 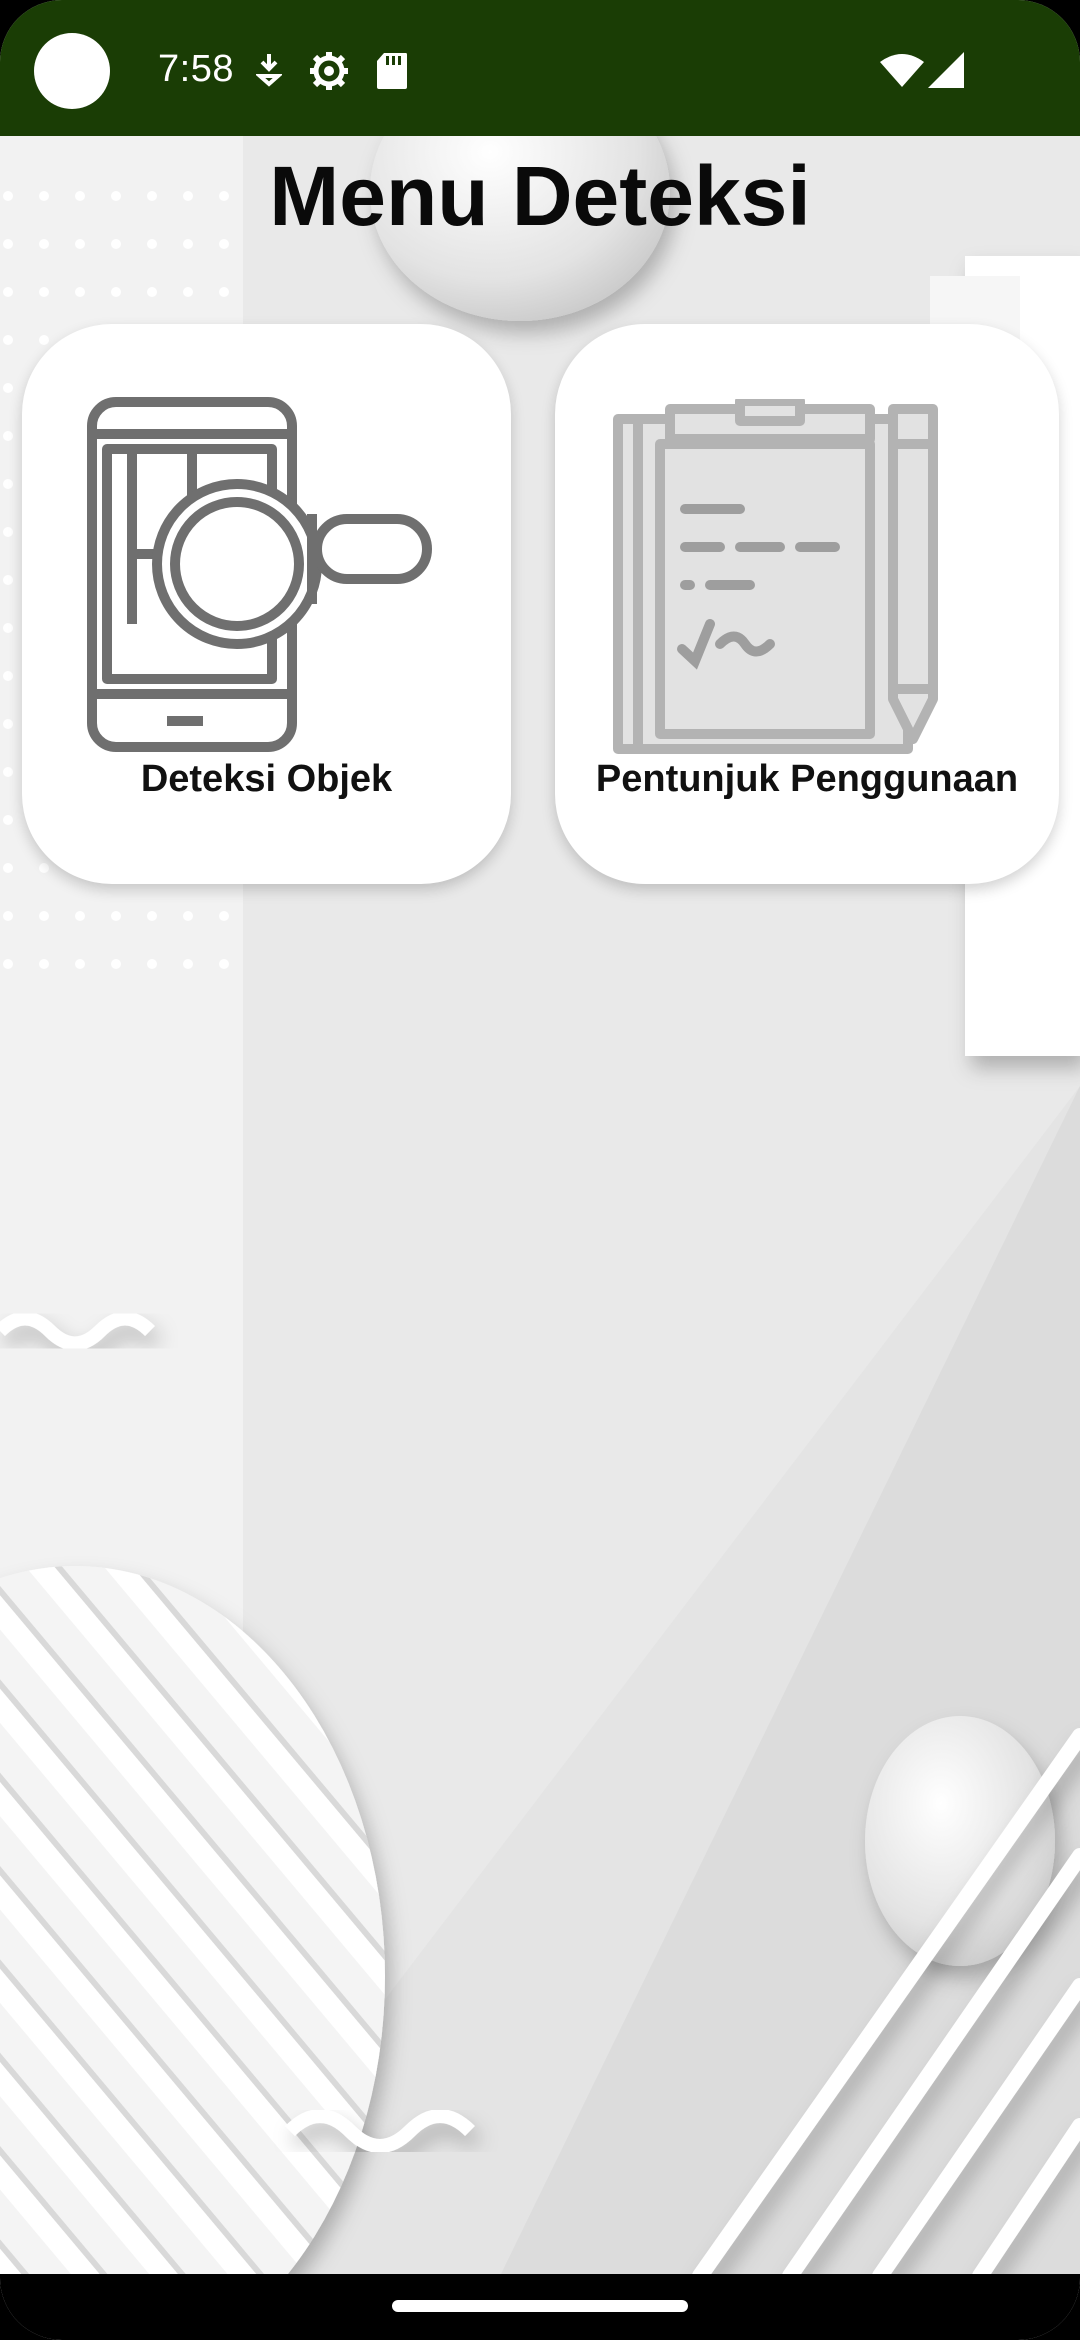 What do you see at coordinates (259, 574) in the screenshot?
I see `phone-magnifier-icon` at bounding box center [259, 574].